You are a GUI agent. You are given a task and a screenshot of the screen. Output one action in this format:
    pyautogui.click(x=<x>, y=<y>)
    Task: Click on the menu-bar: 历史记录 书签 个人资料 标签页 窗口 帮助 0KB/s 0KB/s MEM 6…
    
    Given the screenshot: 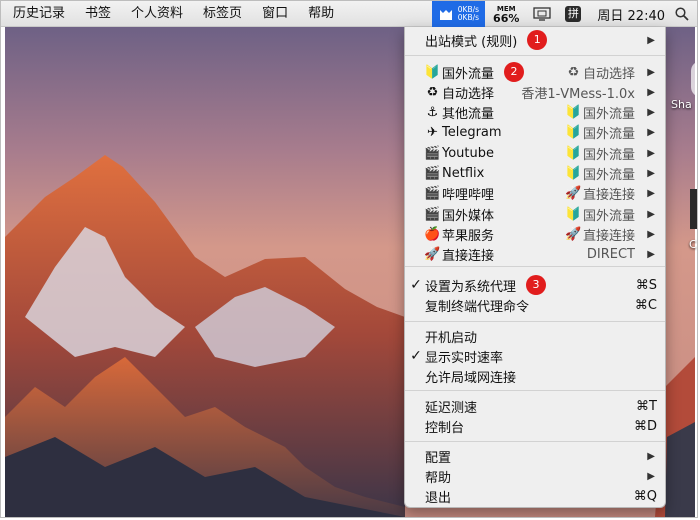 What is the action you would take?
    pyautogui.click(x=349, y=14)
    